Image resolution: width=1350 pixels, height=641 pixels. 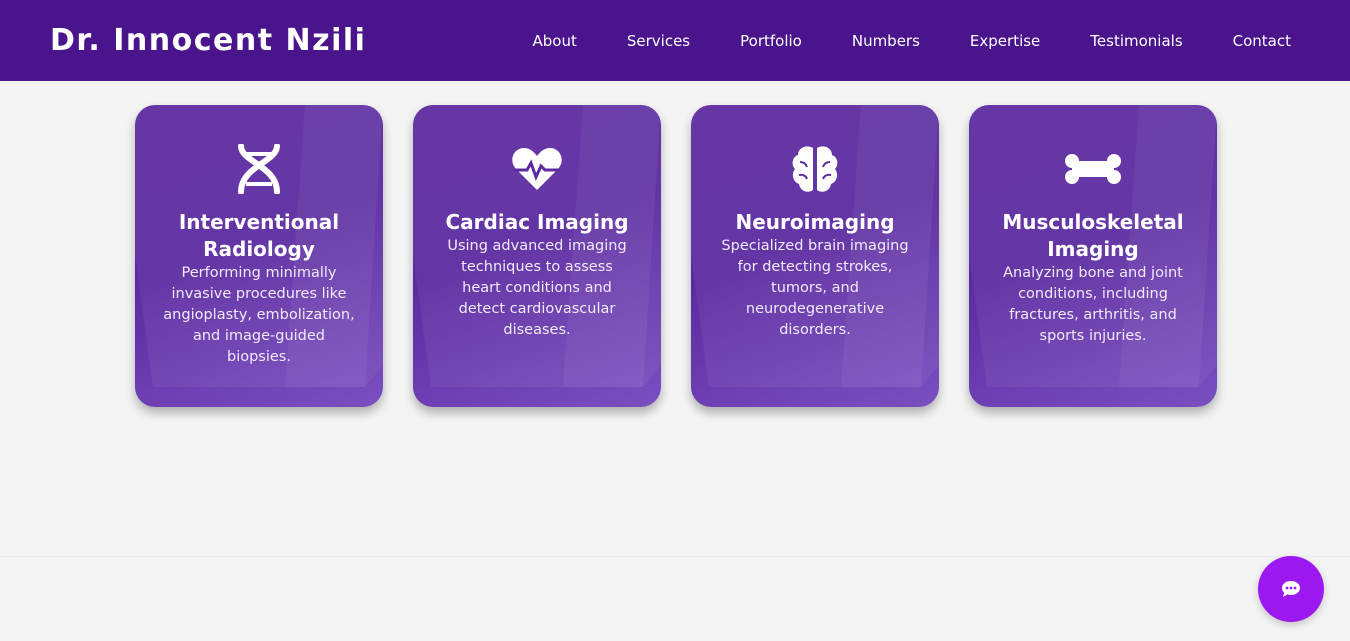 What do you see at coordinates (555, 41) in the screenshot?
I see `nav-link-about: About` at bounding box center [555, 41].